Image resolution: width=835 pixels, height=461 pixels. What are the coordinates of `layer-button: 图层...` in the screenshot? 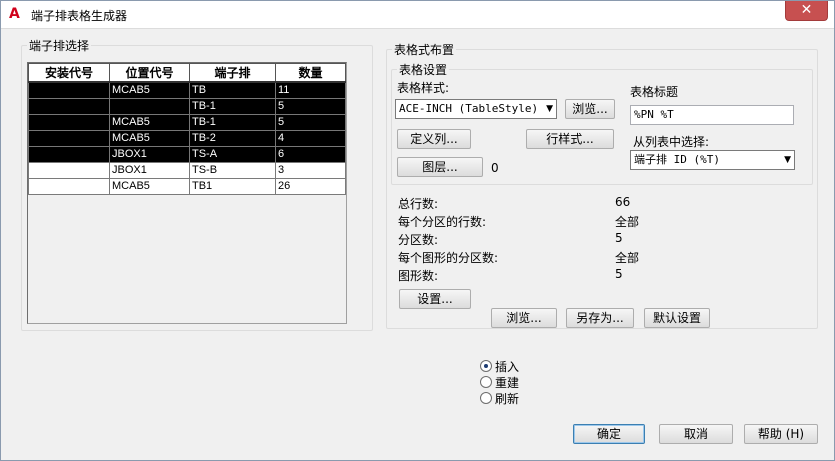 It's located at (440, 167).